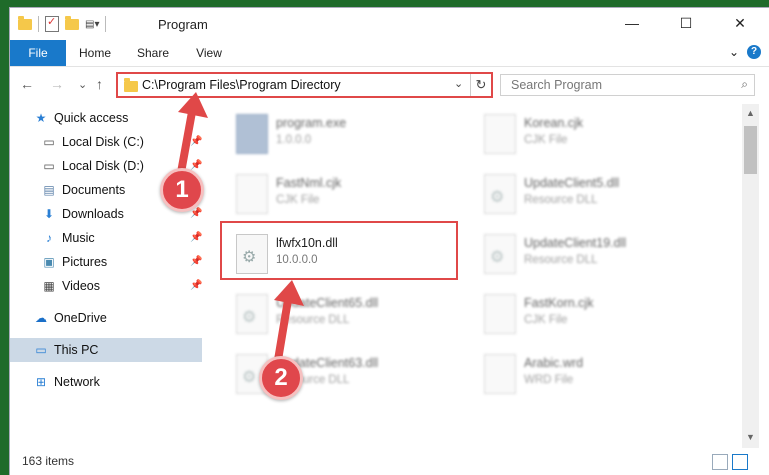  I want to click on callout-1: 1, so click(182, 190).